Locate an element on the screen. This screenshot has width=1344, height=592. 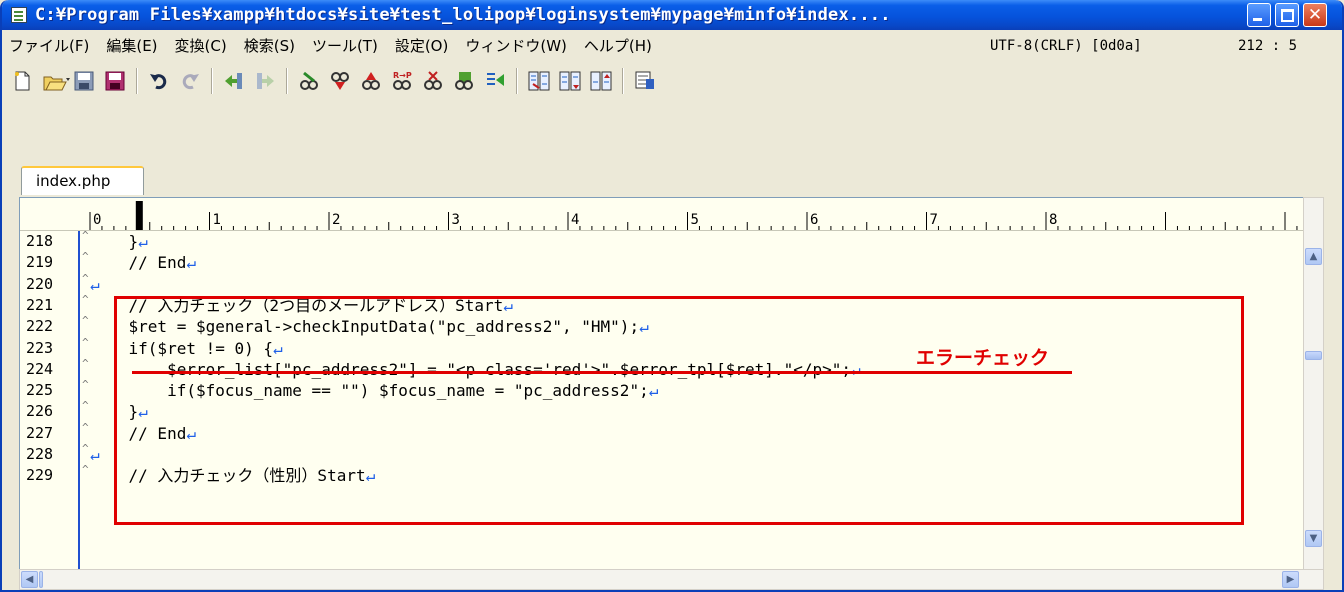
maximize-icon is located at coordinates (1287, 15).